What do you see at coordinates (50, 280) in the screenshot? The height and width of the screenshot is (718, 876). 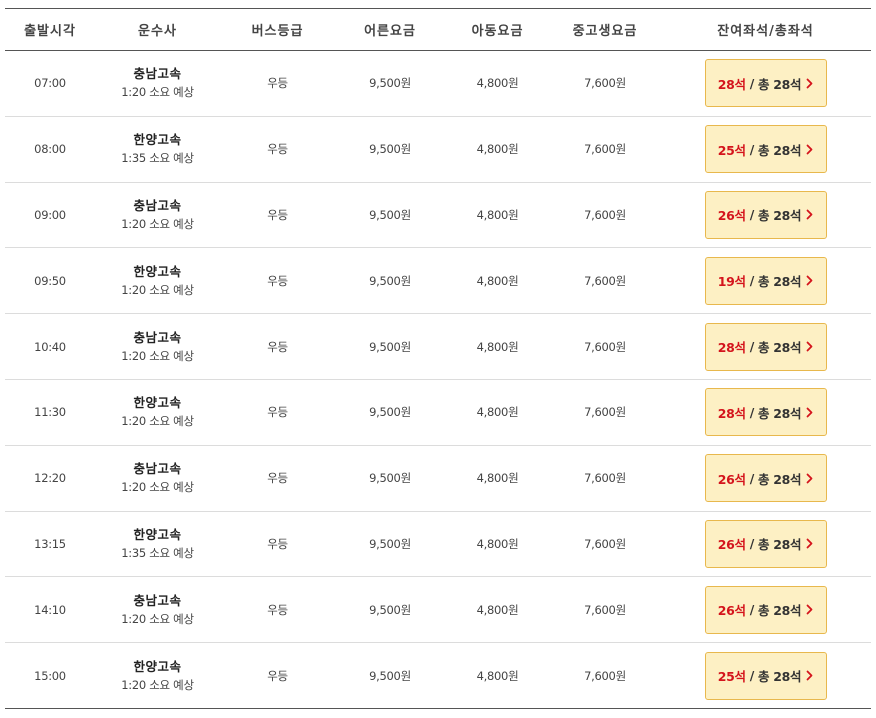 I see `depart-time: 09:50` at bounding box center [50, 280].